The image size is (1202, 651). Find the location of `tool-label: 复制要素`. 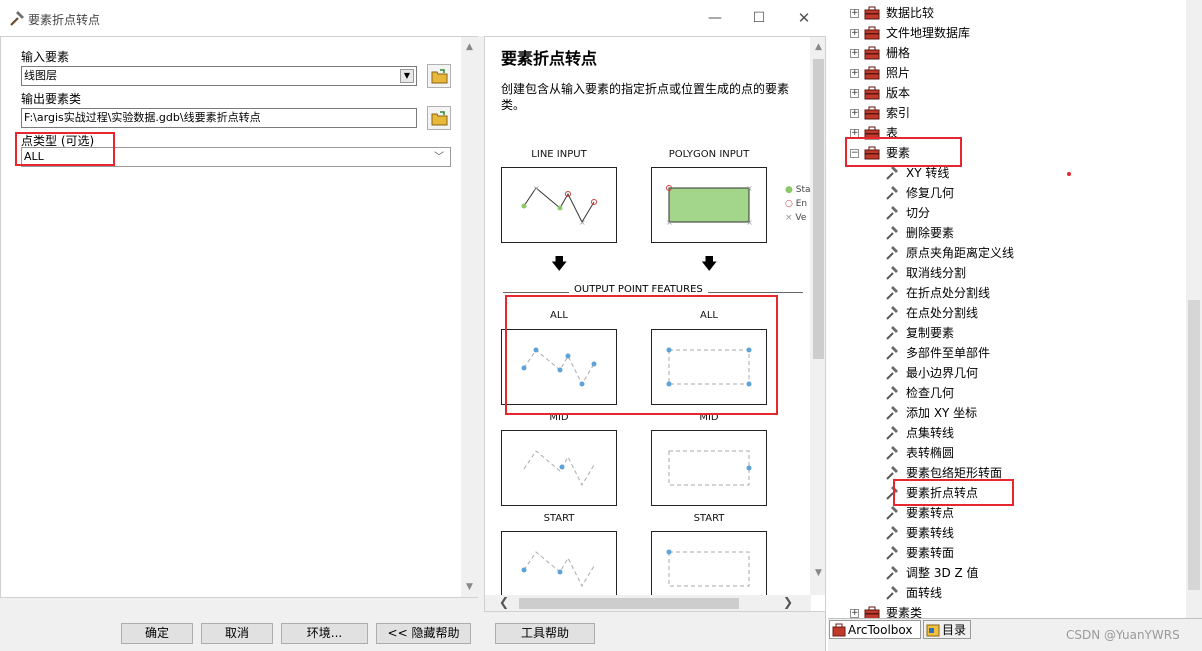

tool-label: 复制要素 is located at coordinates (930, 333).